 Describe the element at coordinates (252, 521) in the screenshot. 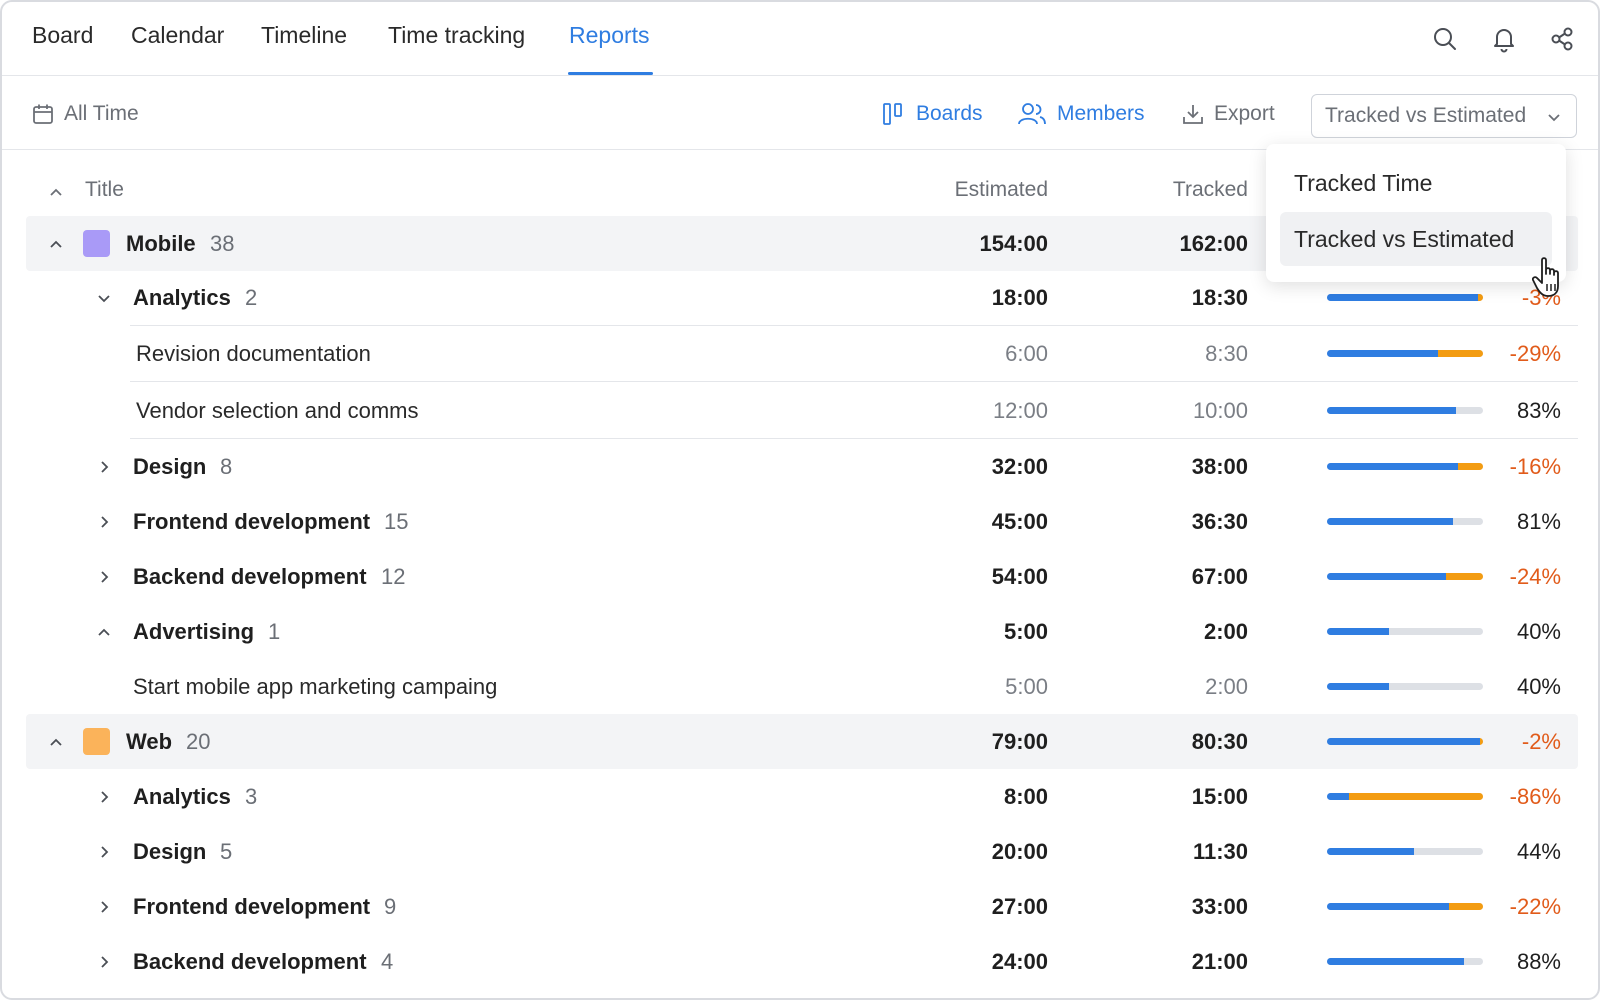

I see `row-title: Frontend development` at that location.